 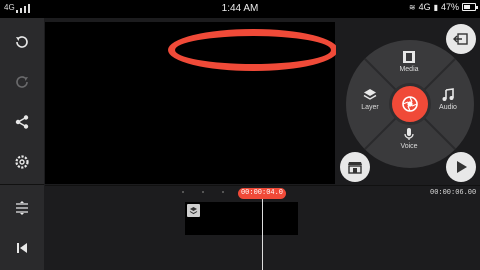 I want to click on record-capture-button, so click(x=410, y=104).